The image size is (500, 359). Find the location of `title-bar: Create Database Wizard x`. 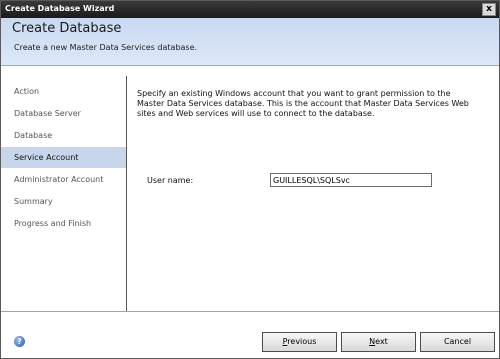

title-bar: Create Database Wizard x is located at coordinates (250, 9).